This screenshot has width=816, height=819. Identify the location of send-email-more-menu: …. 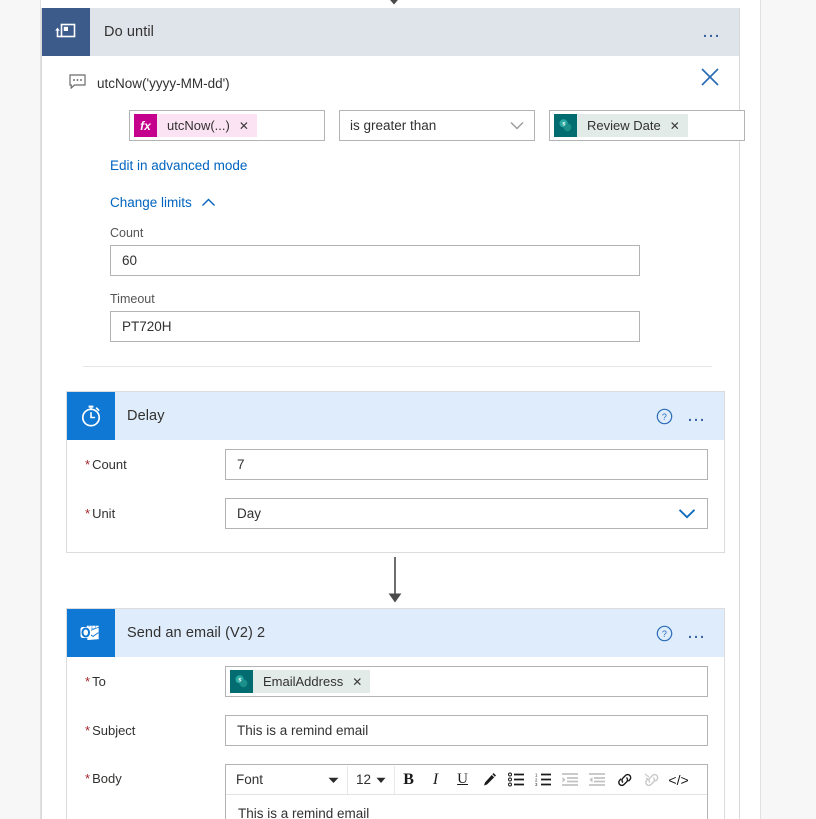
(698, 632).